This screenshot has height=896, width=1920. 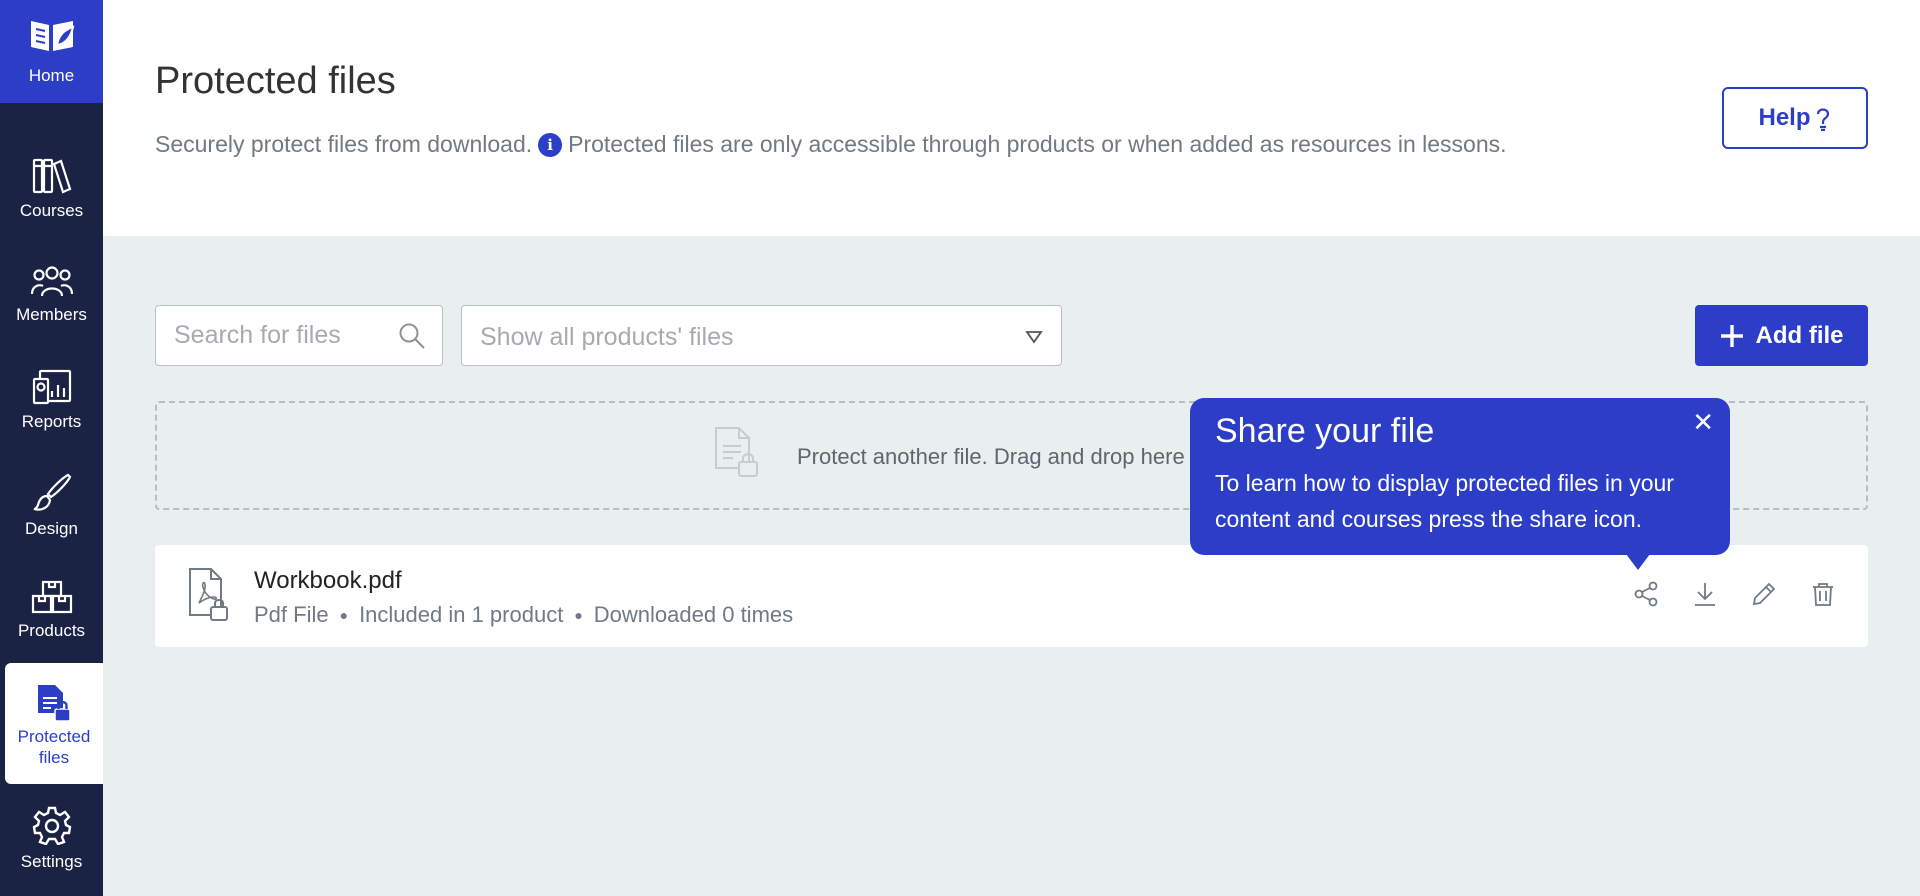 What do you see at coordinates (1703, 422) in the screenshot?
I see `close-icon: ✕` at bounding box center [1703, 422].